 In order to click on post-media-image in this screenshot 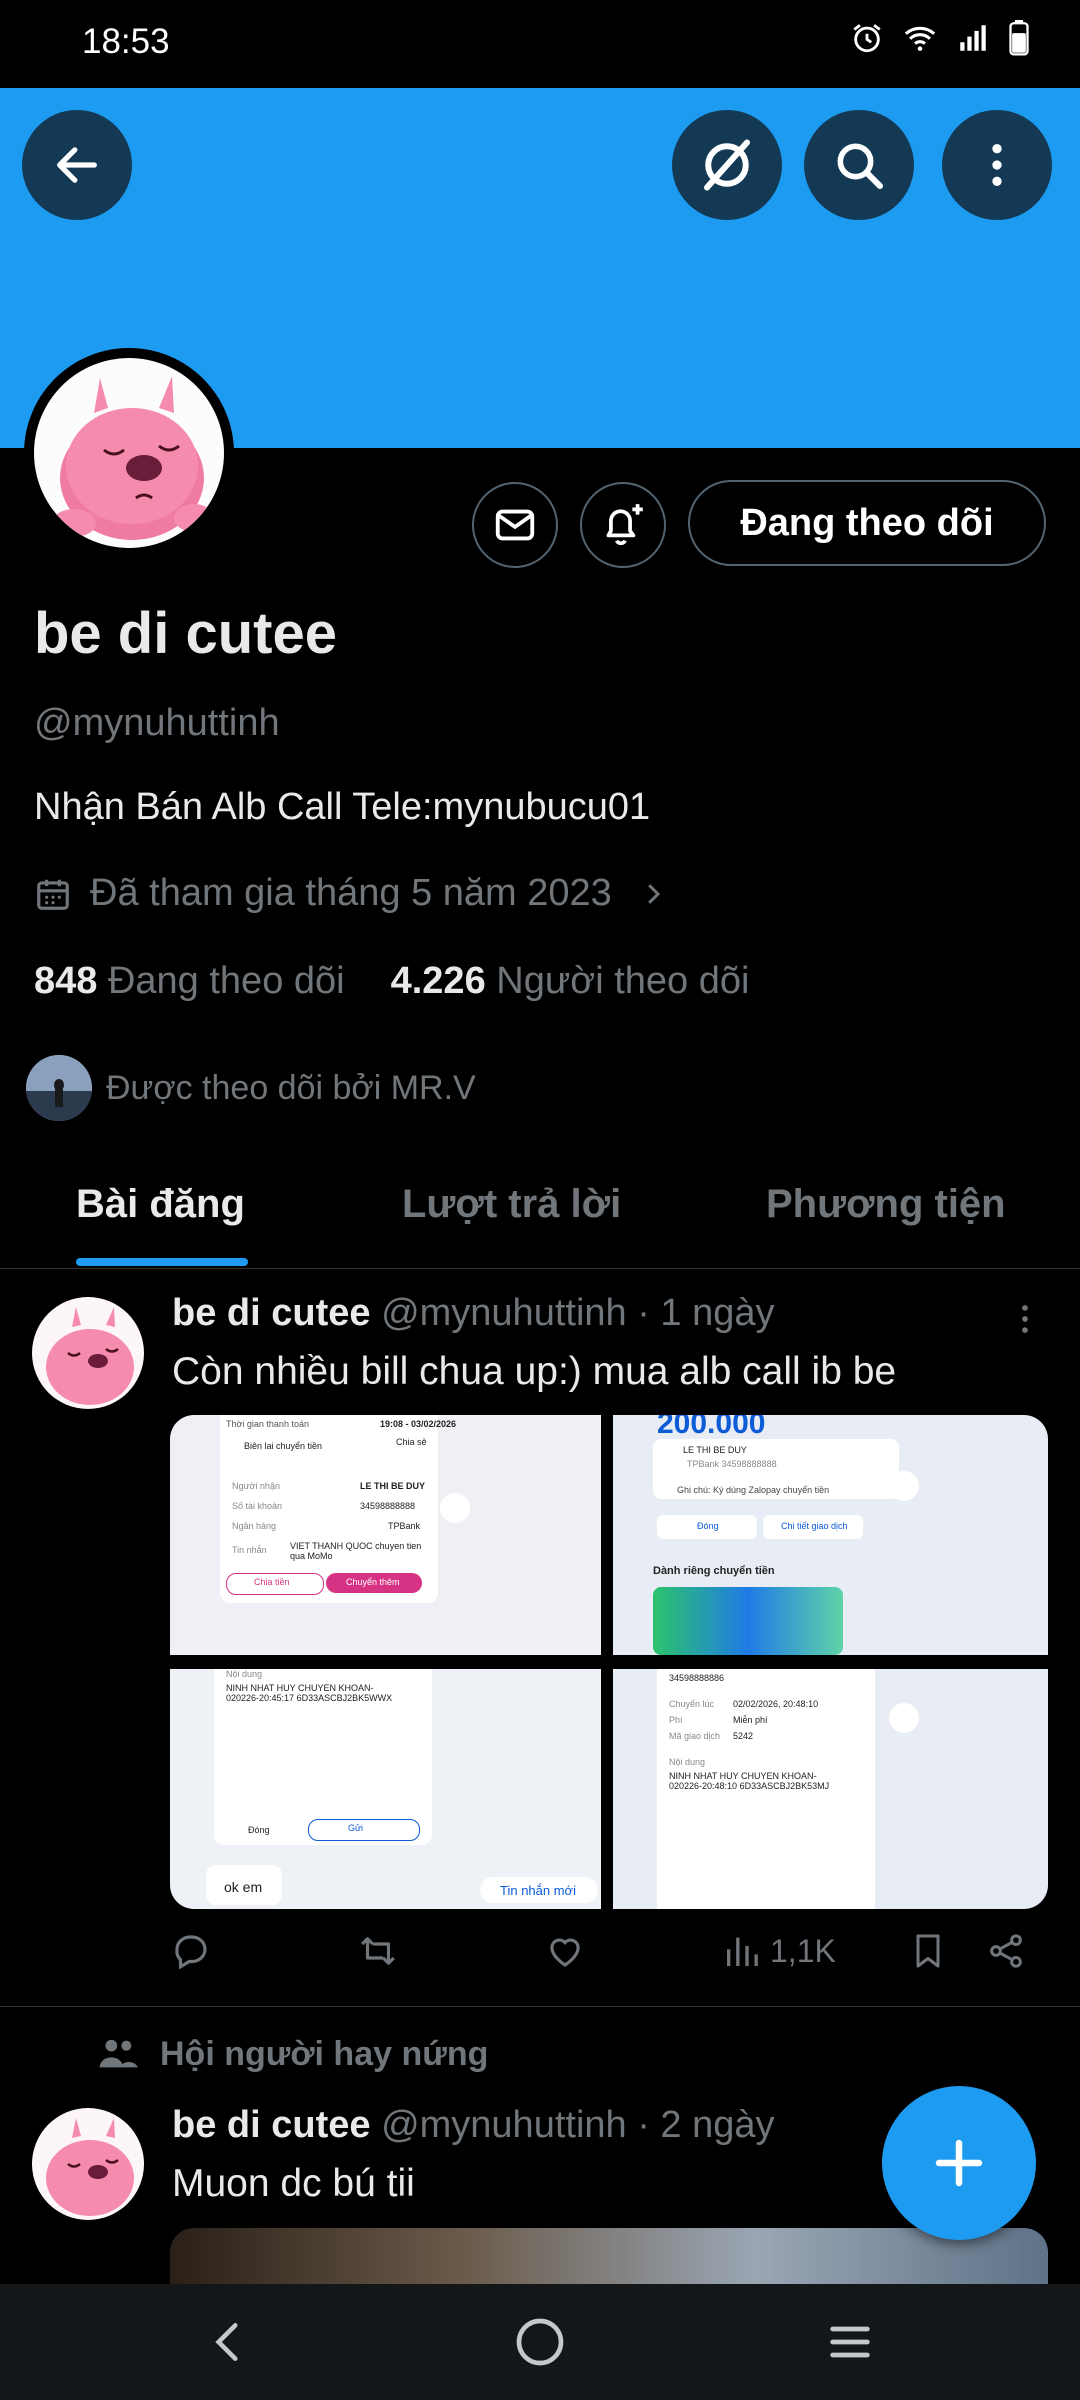, I will do `click(609, 2256)`.